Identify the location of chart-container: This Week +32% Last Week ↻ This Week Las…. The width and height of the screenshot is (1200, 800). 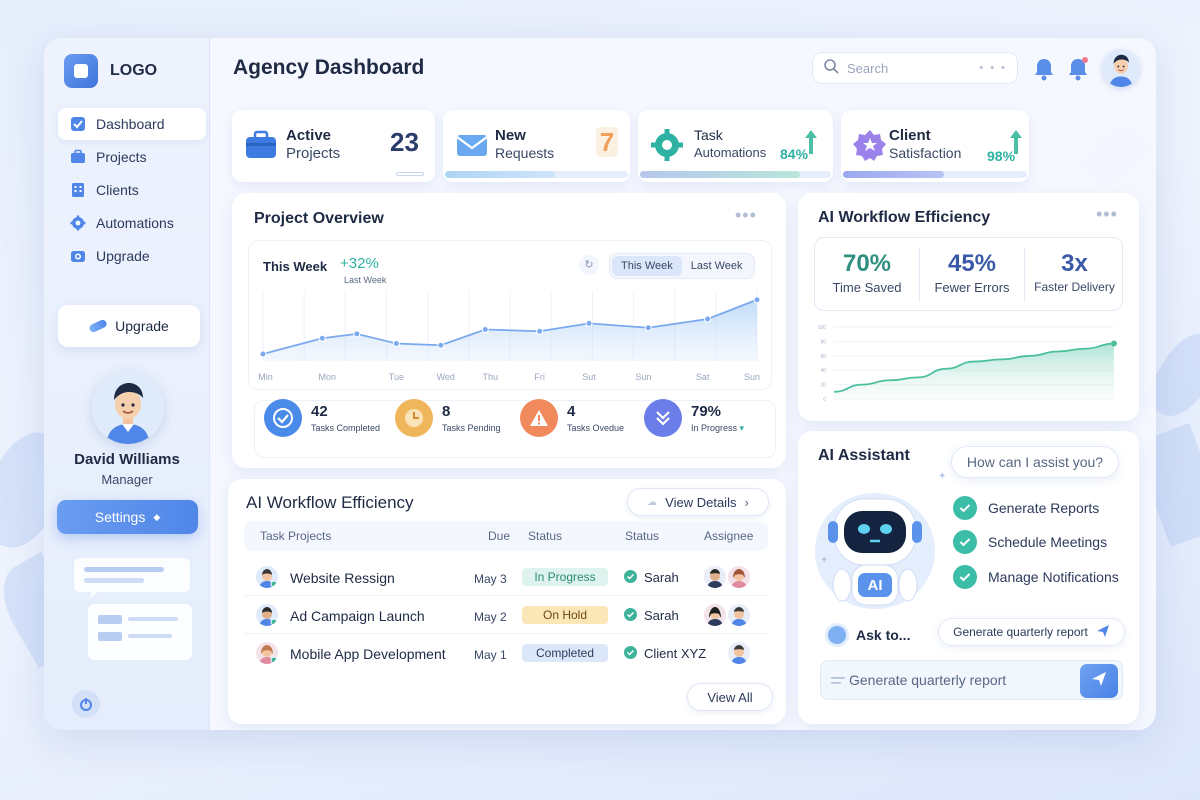
(510, 315).